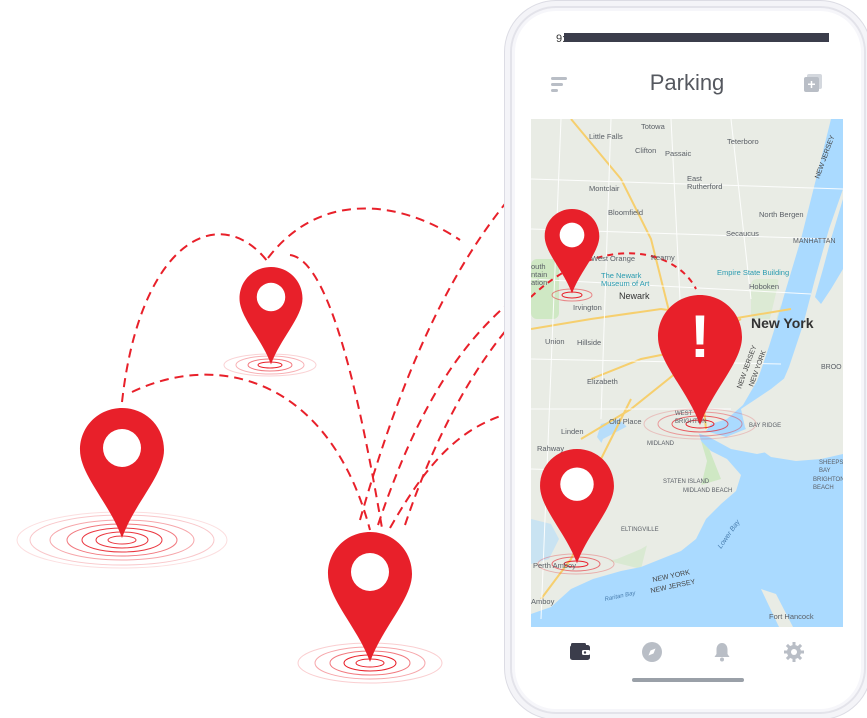 This screenshot has height=718, width=867. I want to click on bell-icon, so click(722, 652).